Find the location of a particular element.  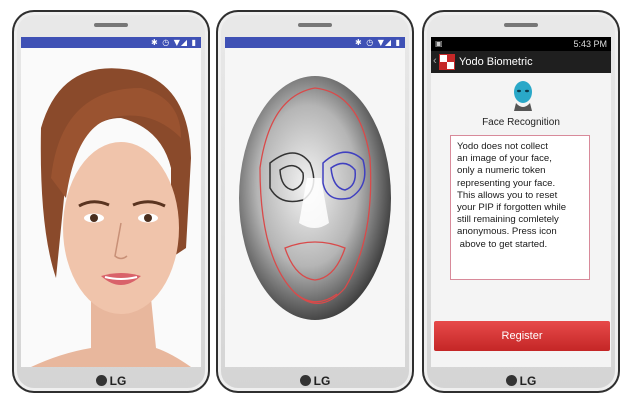

info-line: anonymous. Press icon is located at coordinates (507, 232).